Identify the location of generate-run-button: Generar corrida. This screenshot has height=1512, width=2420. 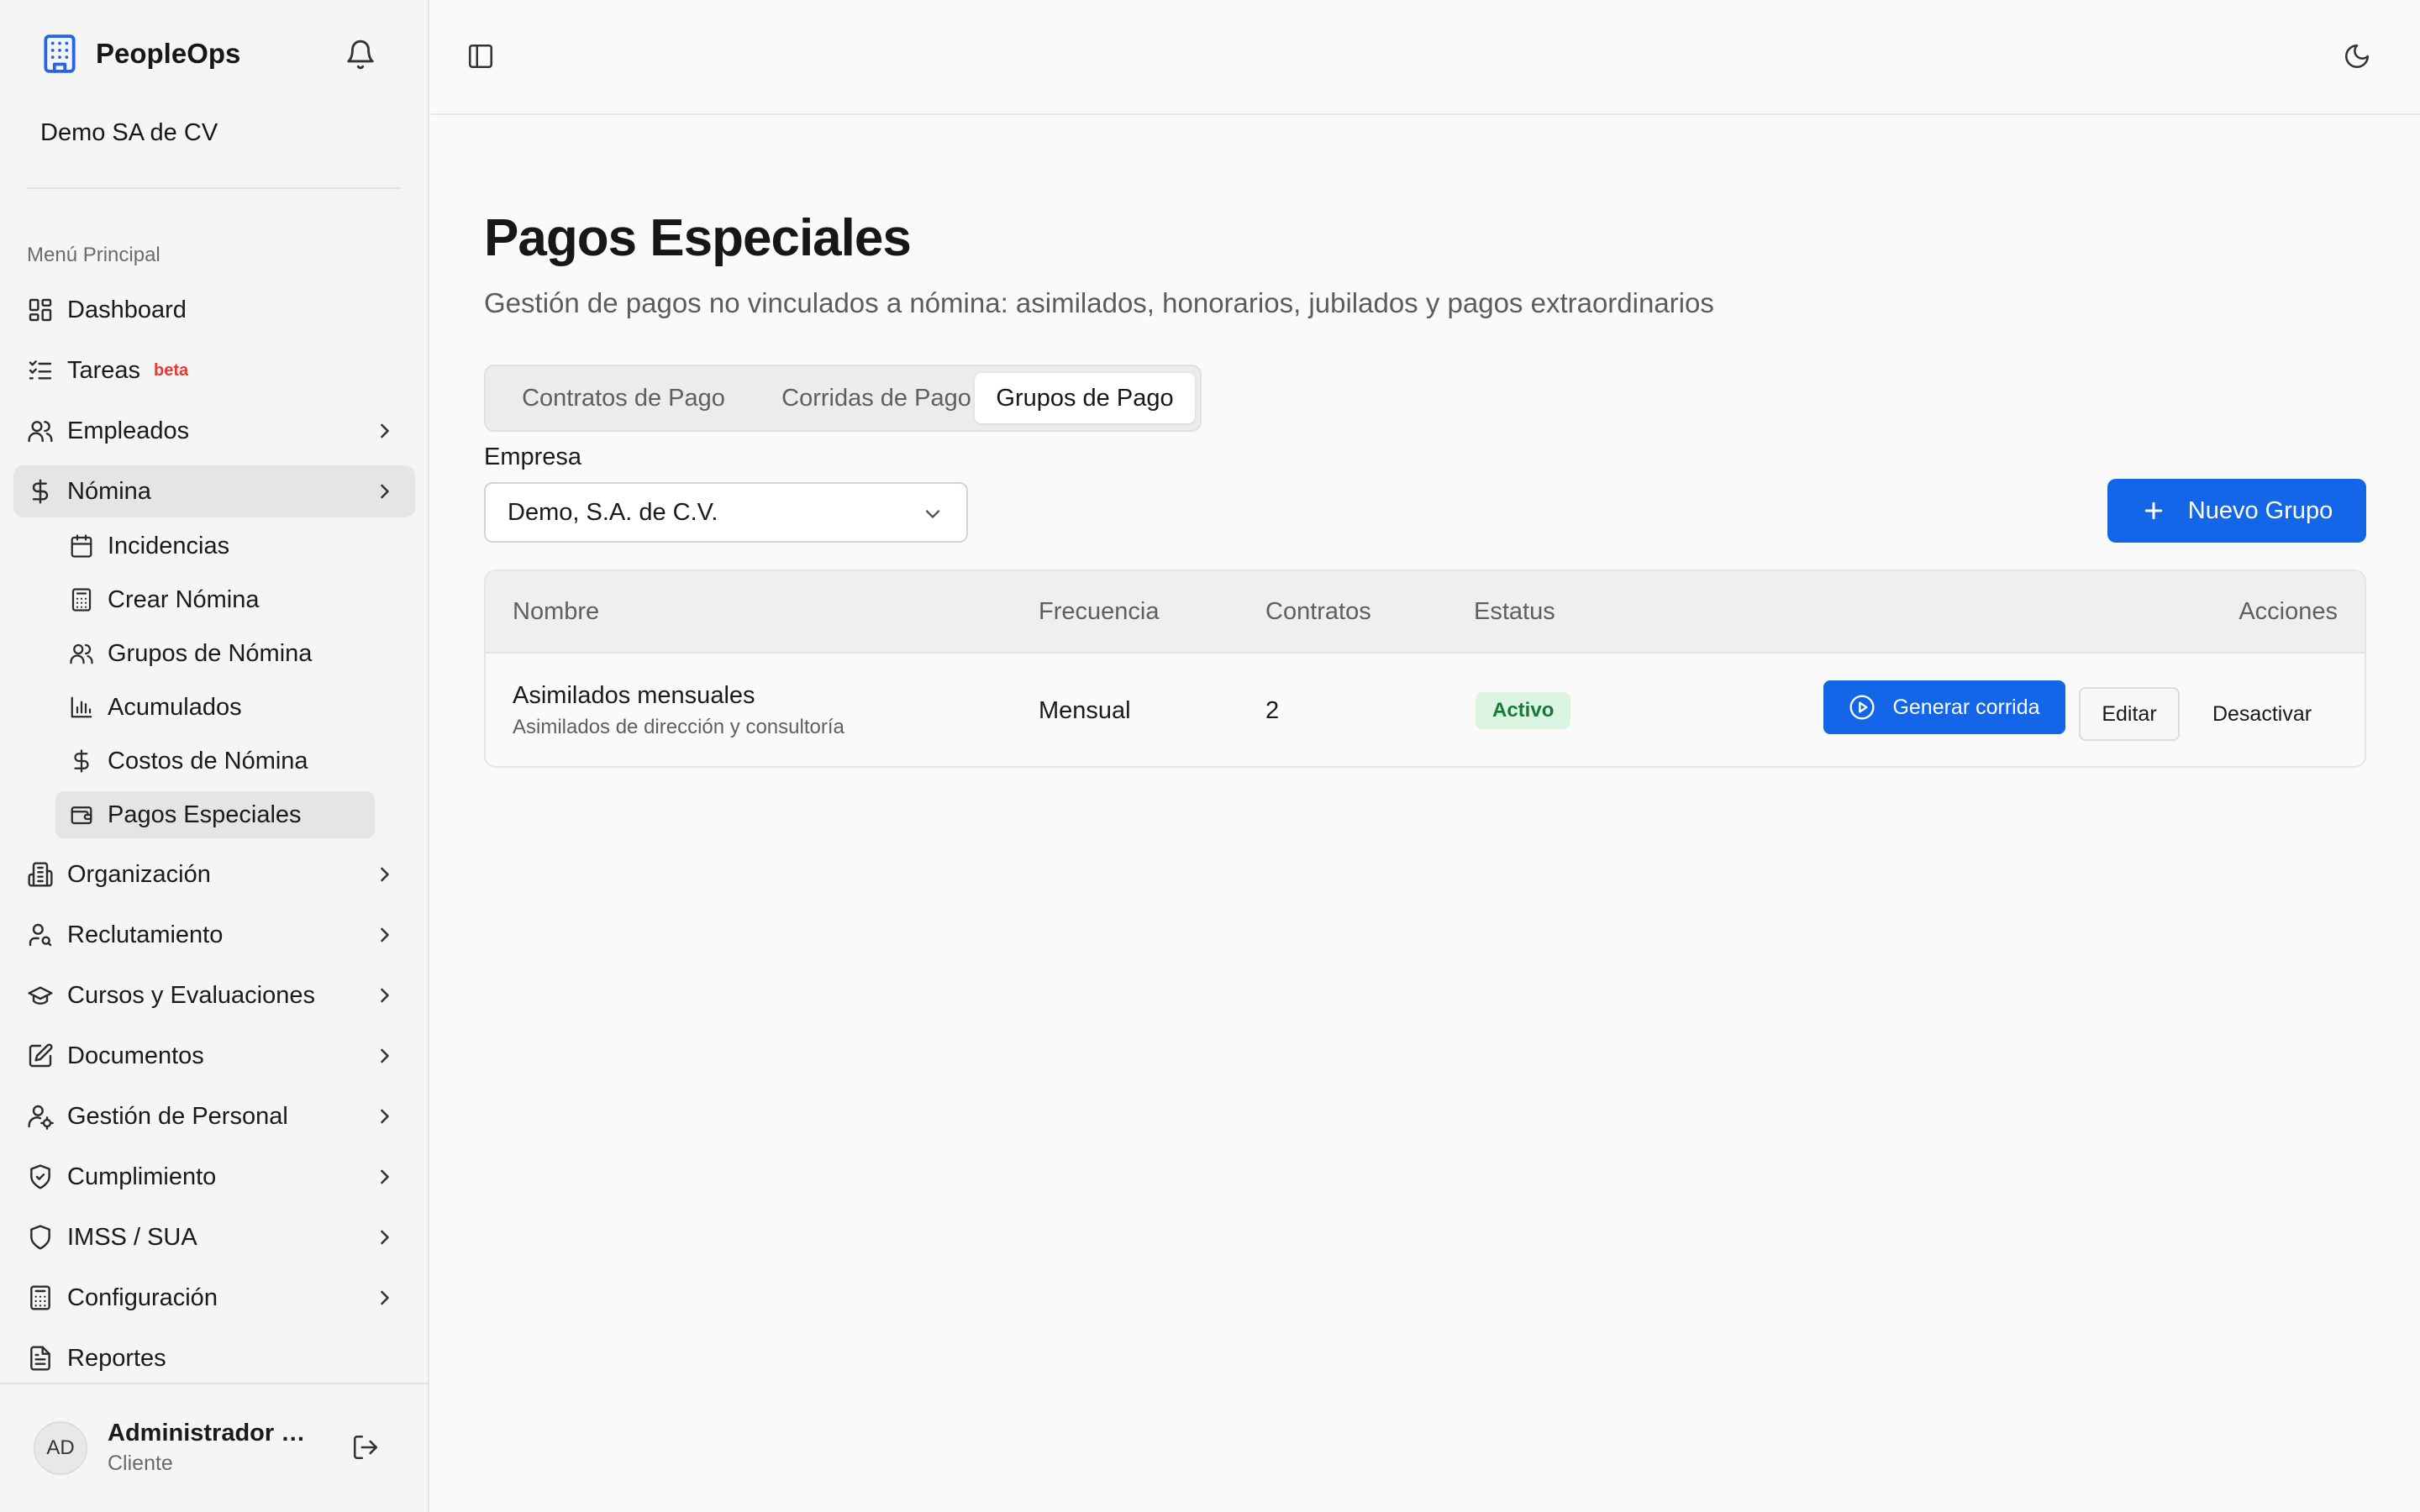
(1944, 707).